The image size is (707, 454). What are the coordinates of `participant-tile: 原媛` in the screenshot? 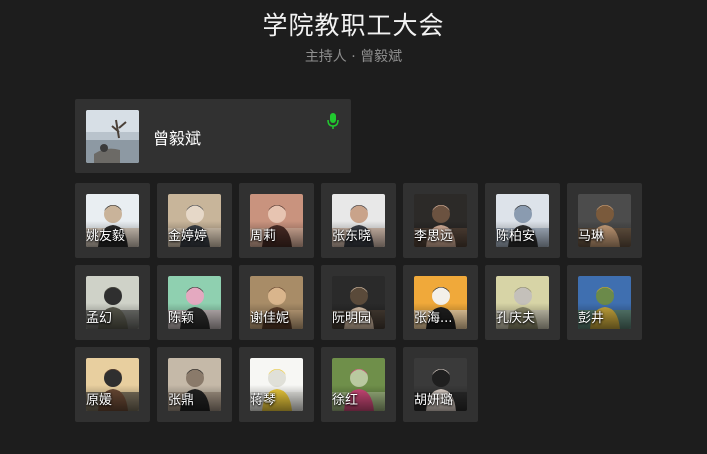 It's located at (112, 384).